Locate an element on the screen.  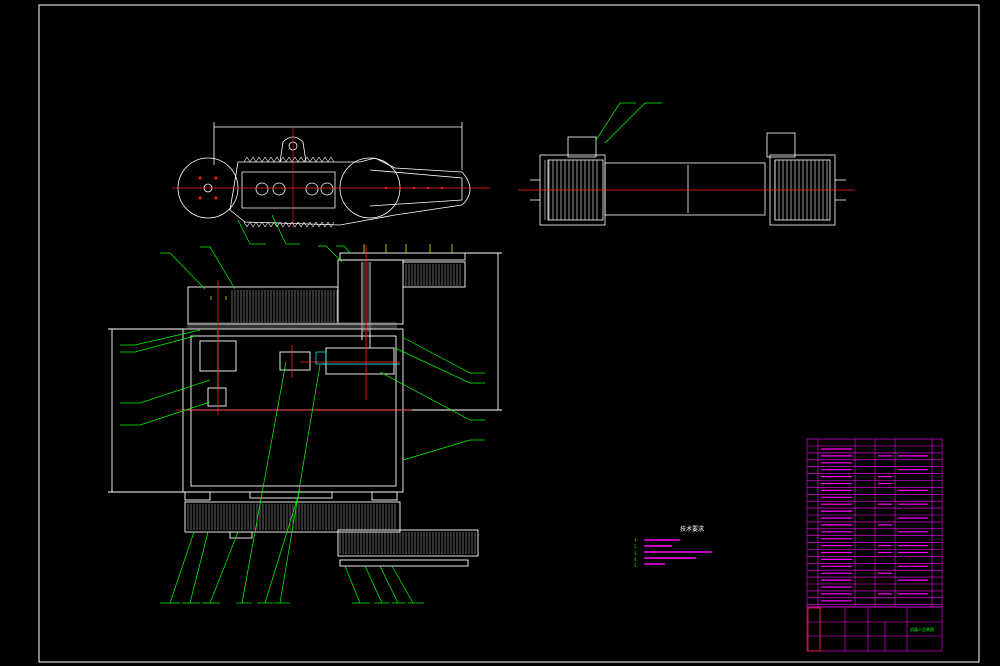
tech-req-item: 1. is located at coordinates (636, 539).